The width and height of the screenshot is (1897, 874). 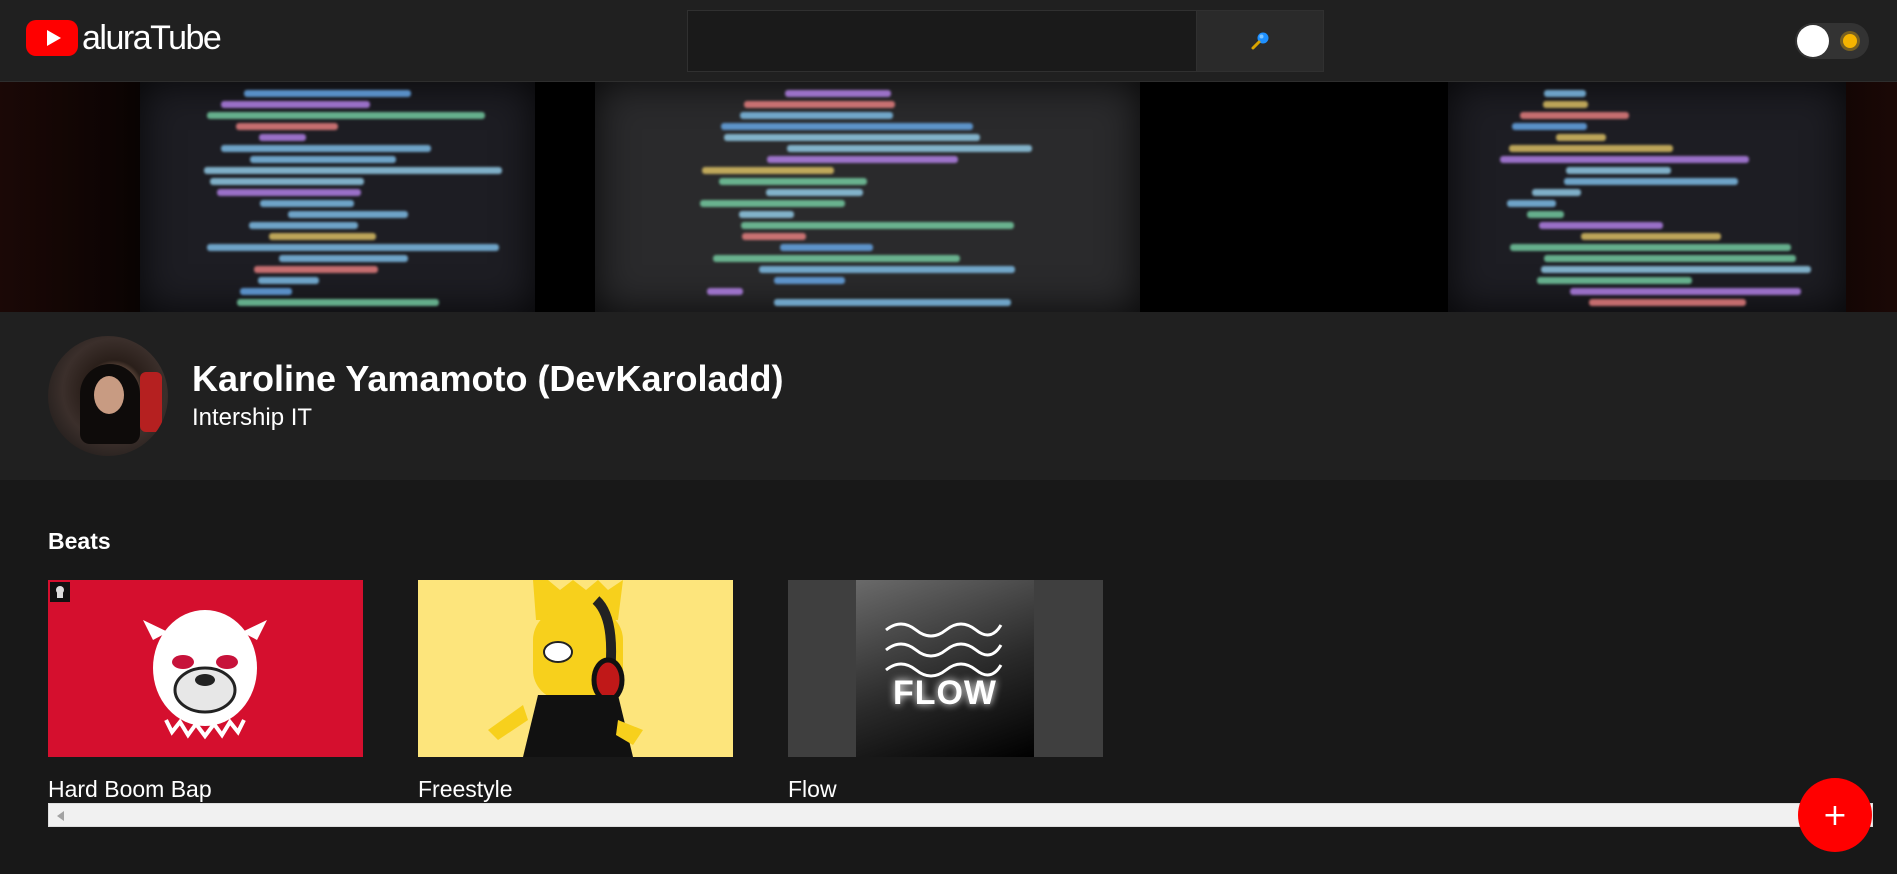 I want to click on avatar-face, so click(x=109, y=395).